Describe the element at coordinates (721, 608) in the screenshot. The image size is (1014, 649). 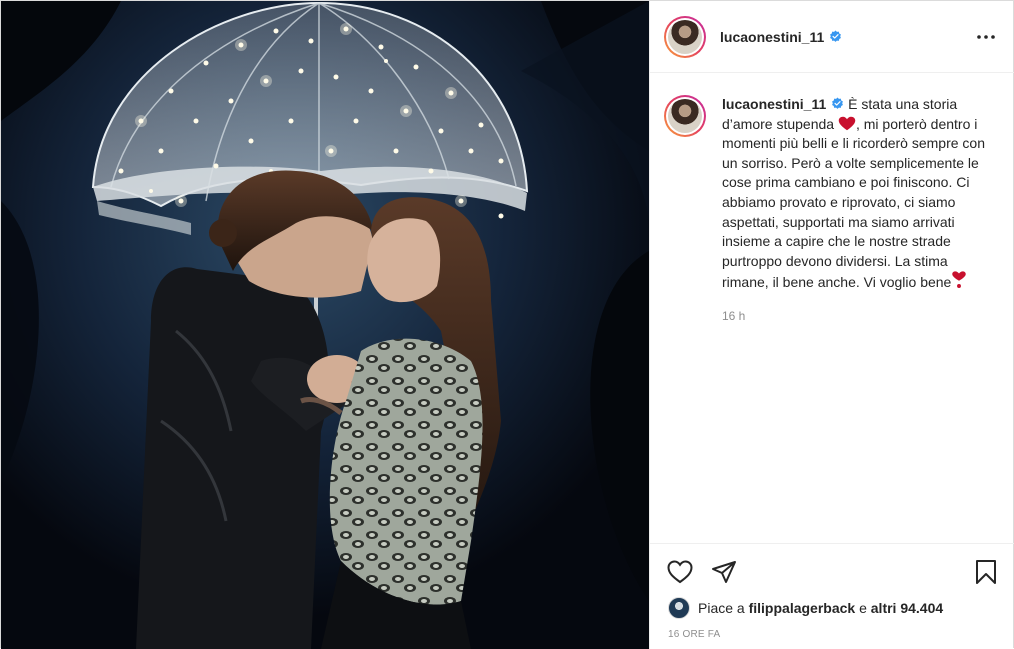
I see `likes-prefix: Piace a` at that location.